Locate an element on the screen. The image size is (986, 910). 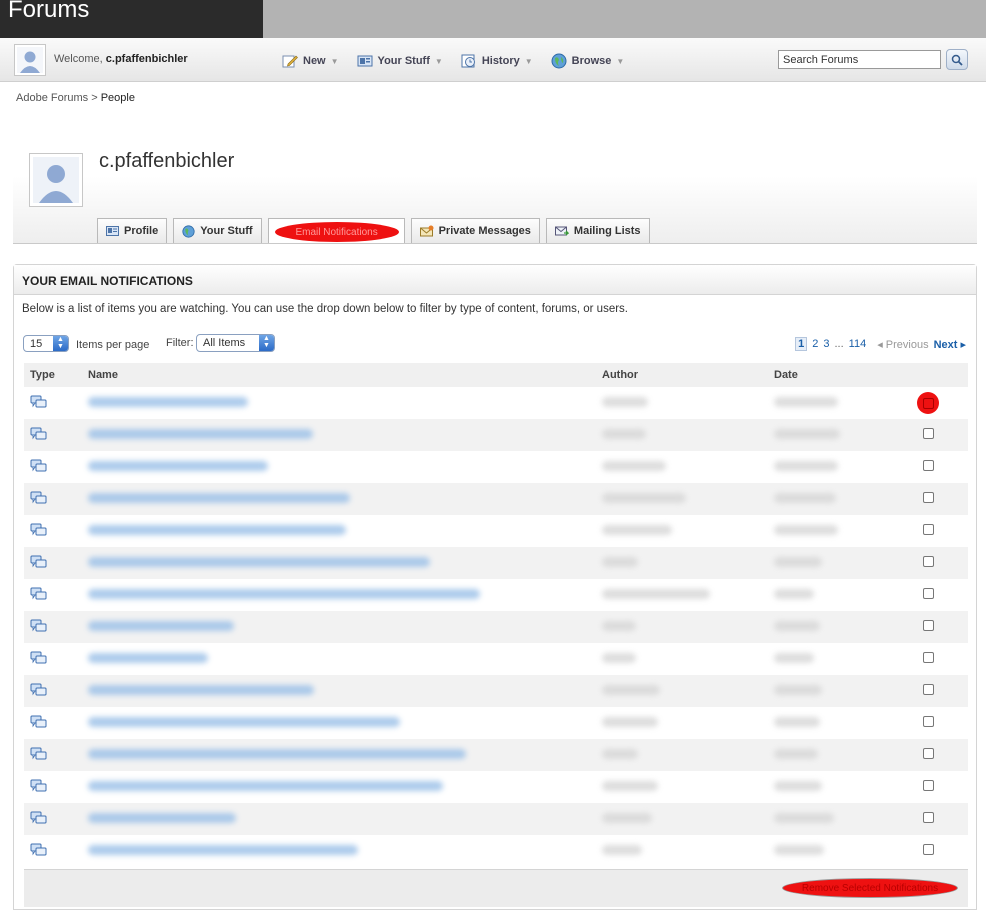
previous-page-label: Previous is located at coordinates (907, 344).